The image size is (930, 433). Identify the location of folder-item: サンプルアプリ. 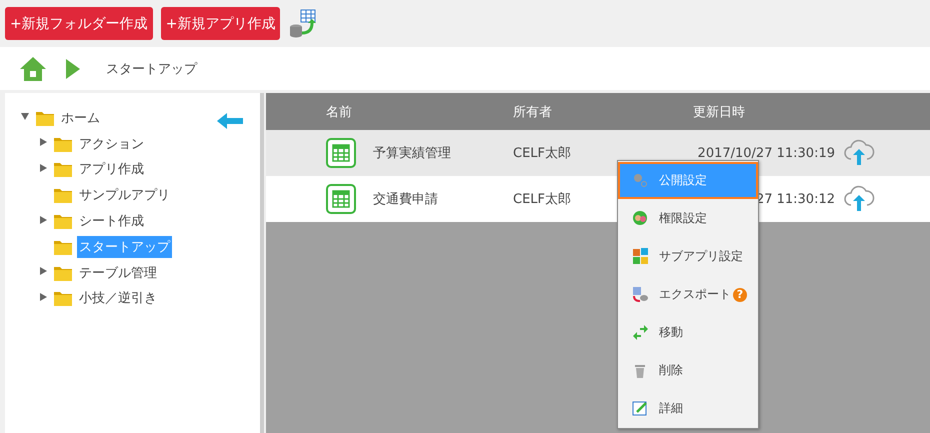
(124, 195).